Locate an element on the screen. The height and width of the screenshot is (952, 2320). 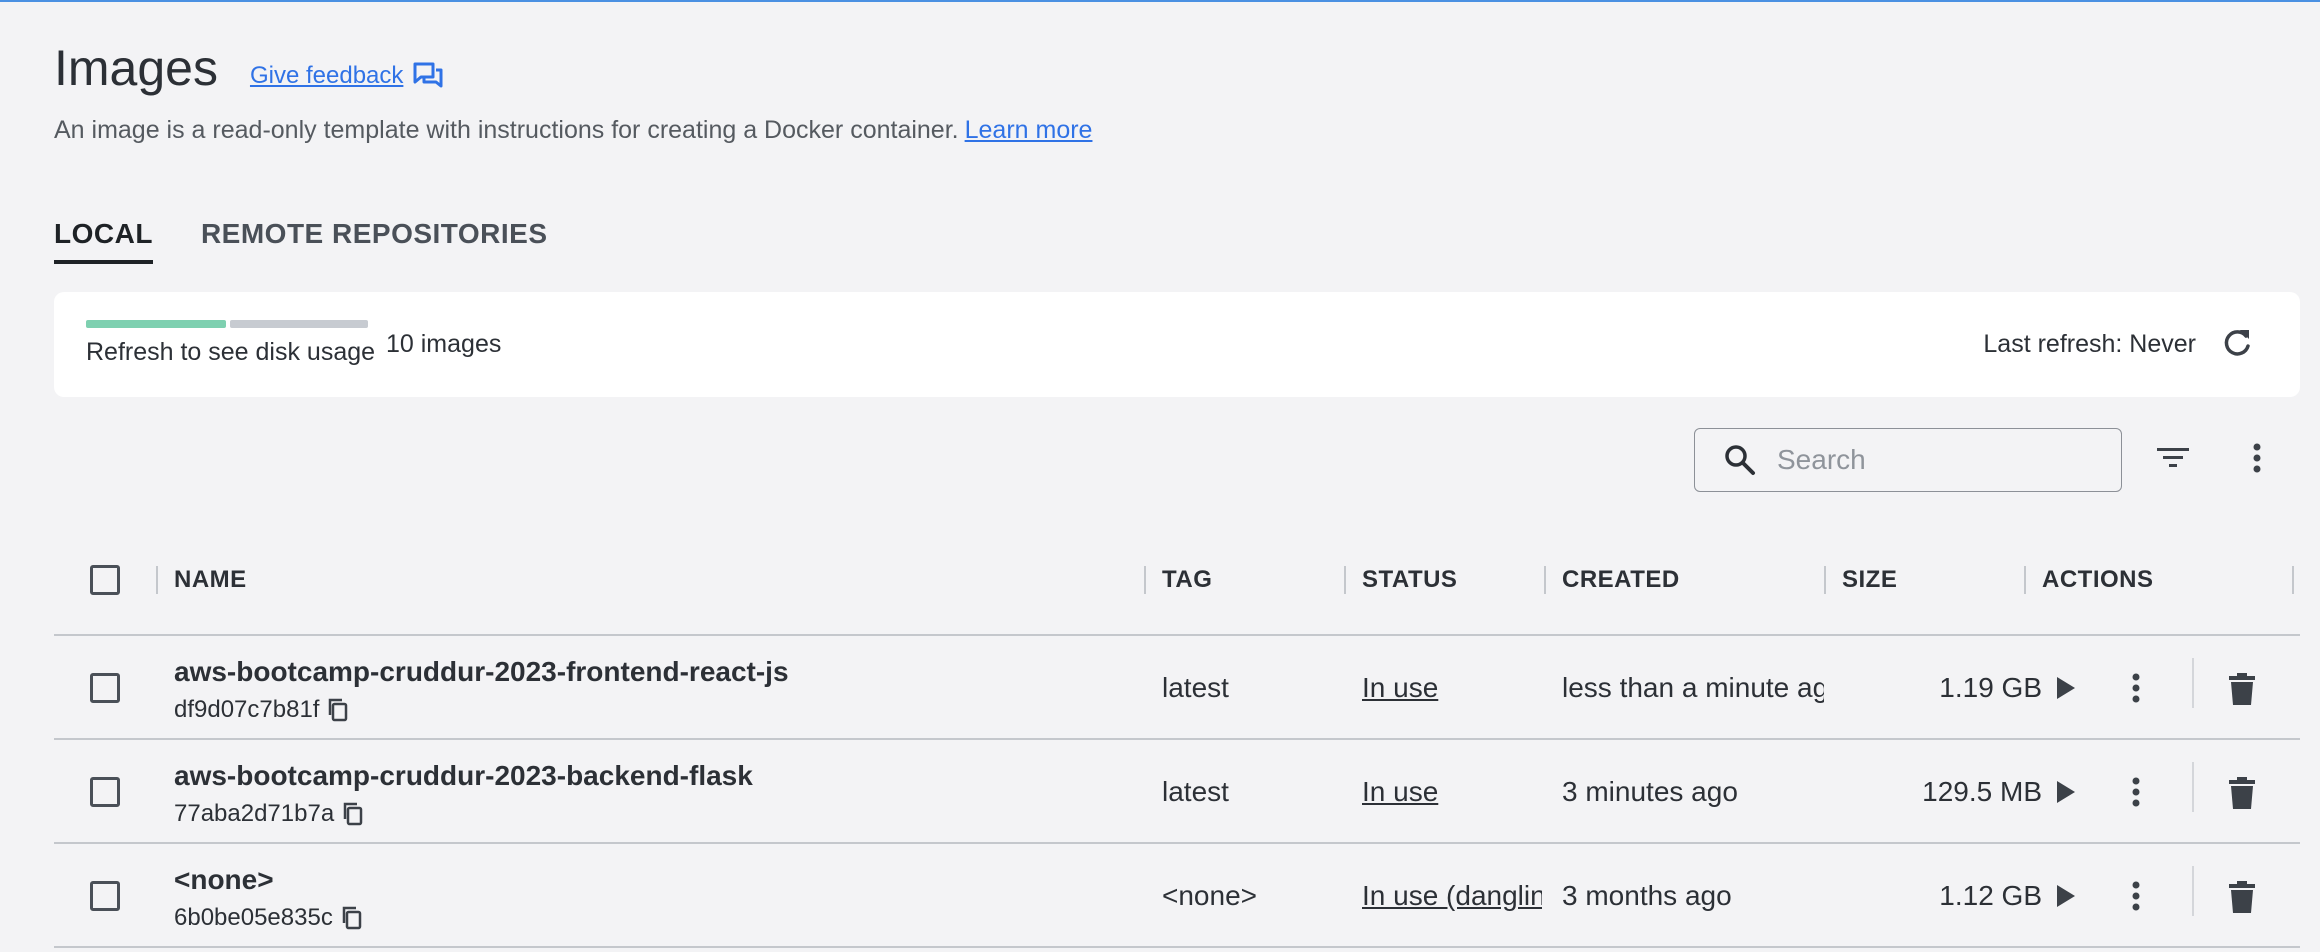
image-name: aws-bootcamp-cruddur-2023-backend-flask is located at coordinates (463, 776).